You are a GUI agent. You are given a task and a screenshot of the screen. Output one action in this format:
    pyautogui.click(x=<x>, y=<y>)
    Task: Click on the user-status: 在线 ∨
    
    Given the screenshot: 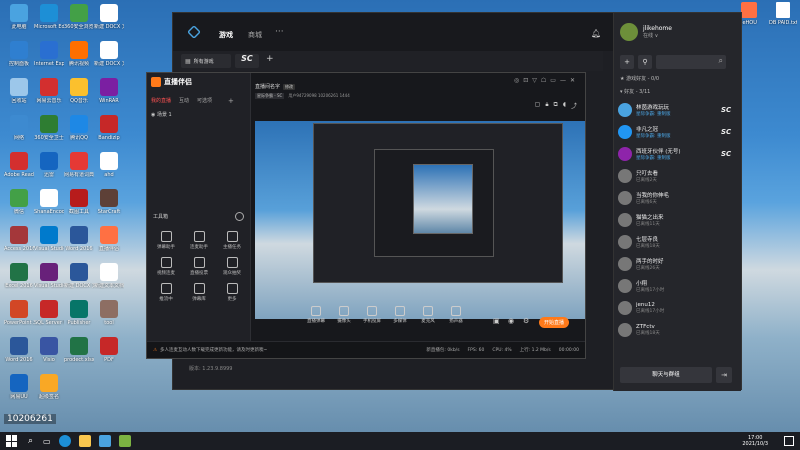 What is the action you would take?
    pyautogui.click(x=657, y=35)
    